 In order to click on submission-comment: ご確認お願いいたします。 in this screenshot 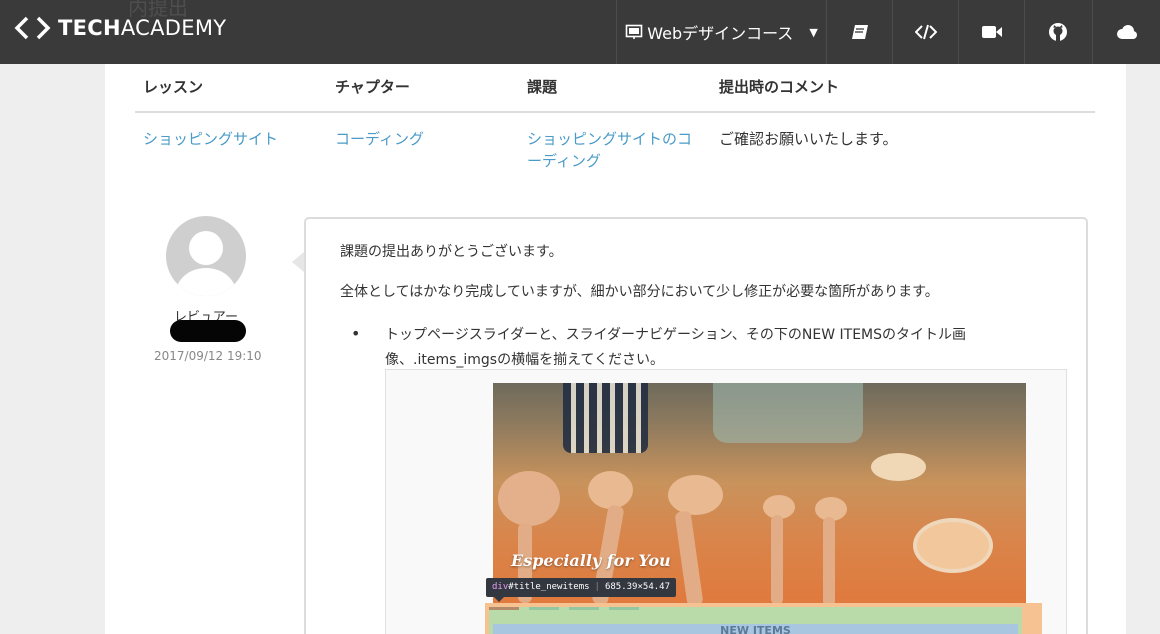, I will do `click(808, 139)`.